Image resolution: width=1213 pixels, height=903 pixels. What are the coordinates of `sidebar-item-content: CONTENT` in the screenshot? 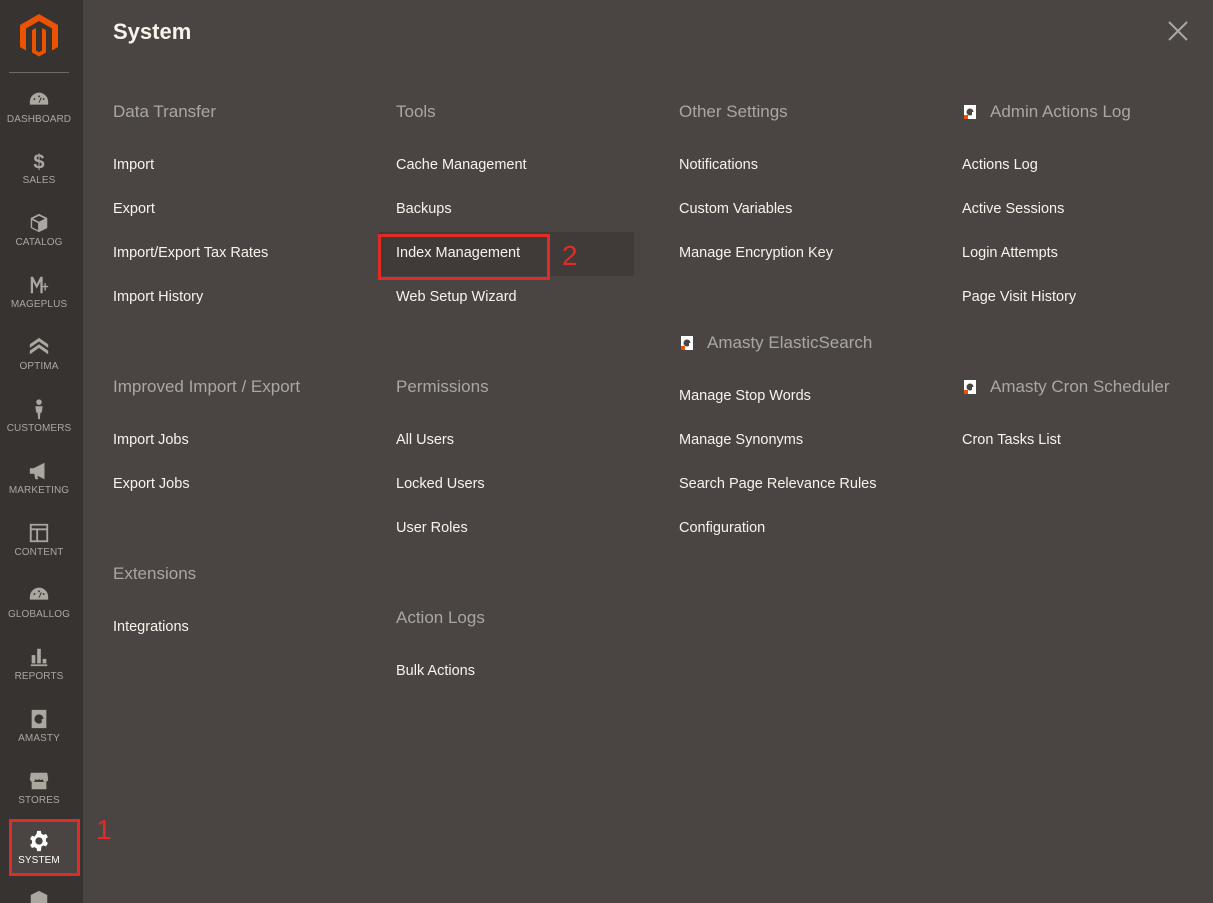 It's located at (39, 552).